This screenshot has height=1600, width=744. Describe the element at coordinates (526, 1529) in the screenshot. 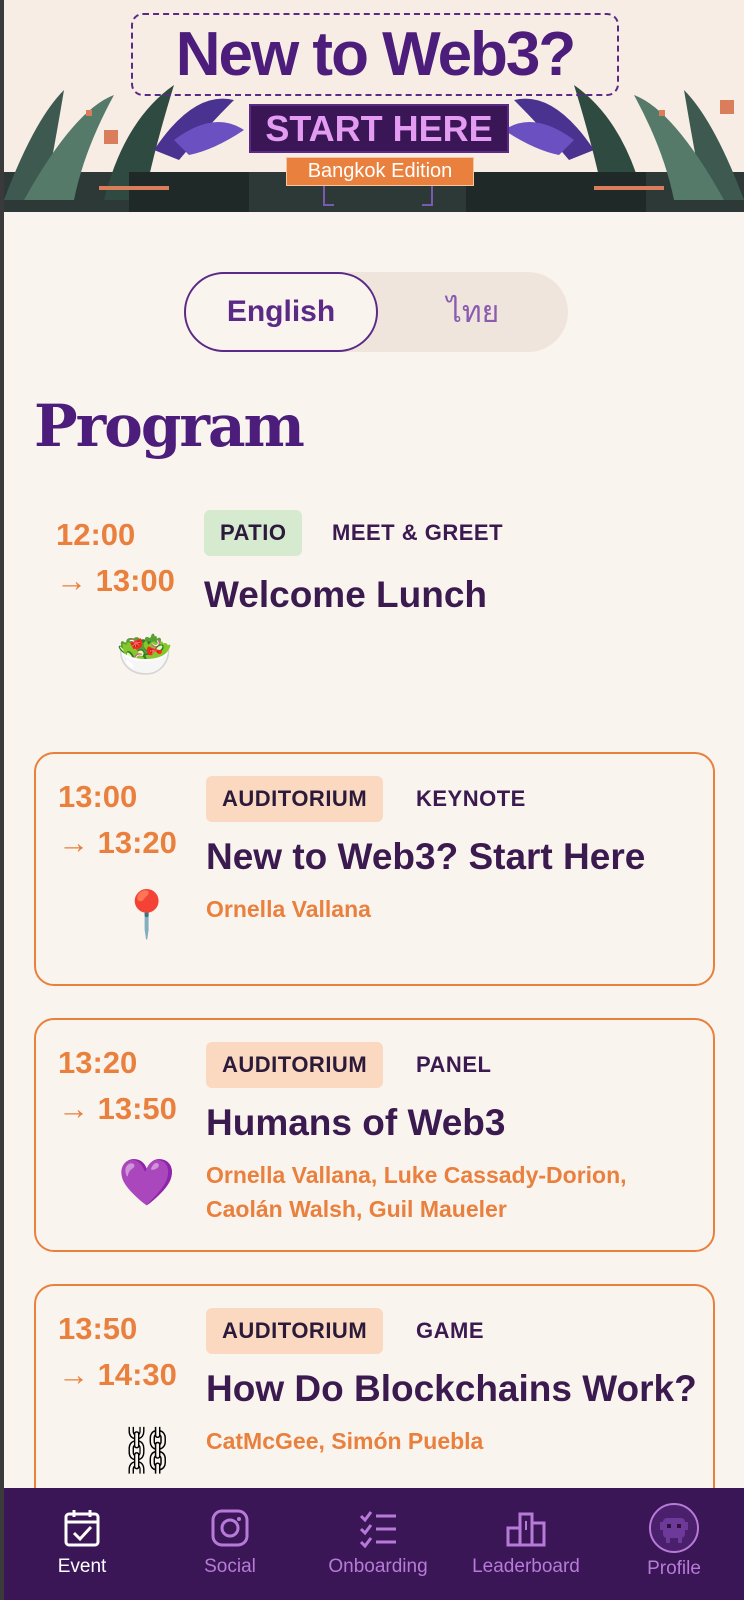

I see `podium-icon` at that location.